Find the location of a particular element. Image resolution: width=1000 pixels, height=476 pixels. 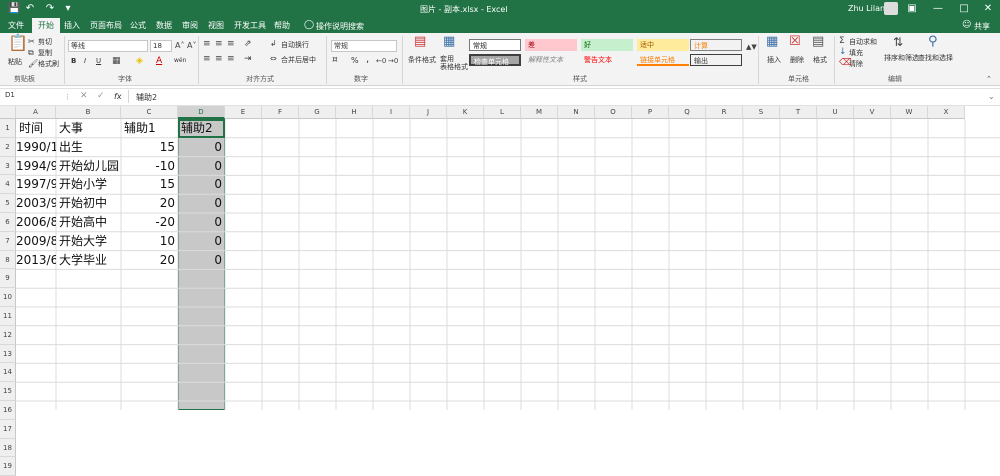

tell-me-search: 操作说明搜索 is located at coordinates (340, 26).